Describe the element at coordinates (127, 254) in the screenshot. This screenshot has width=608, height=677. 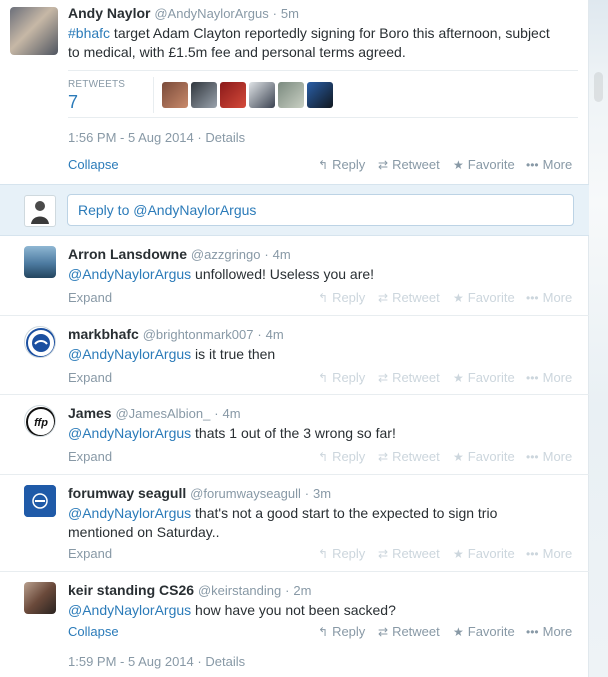
I see `author-fullname: Arron Lansdowne` at that location.